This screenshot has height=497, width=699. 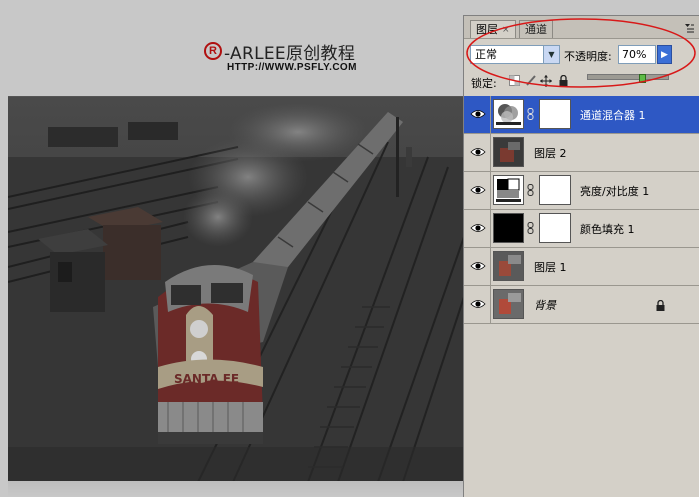 I want to click on solid-color-fill-thumbnail, so click(x=508, y=228).